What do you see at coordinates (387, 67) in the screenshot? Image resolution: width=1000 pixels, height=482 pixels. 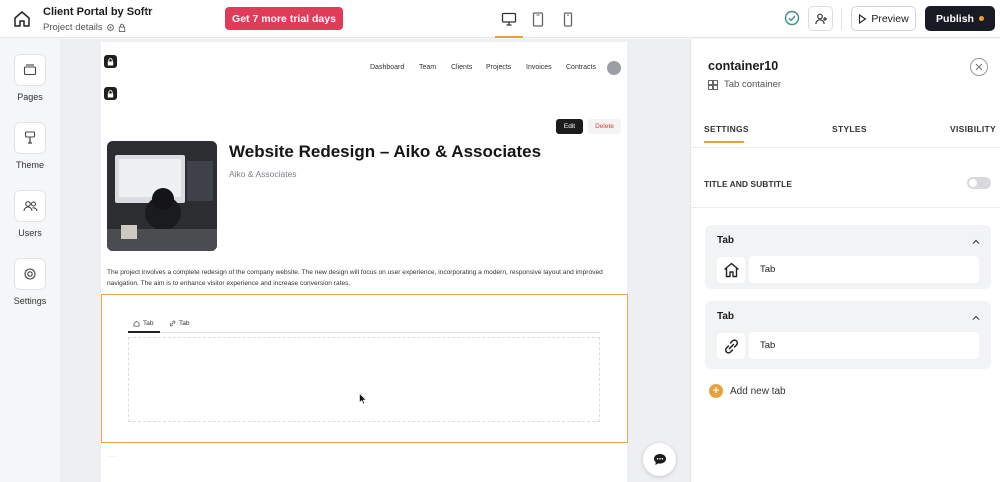 I see `nav-link-dashboard: Dashboard` at bounding box center [387, 67].